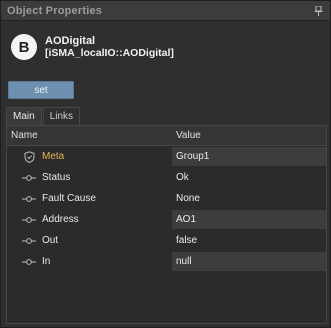 The width and height of the screenshot is (331, 328). Describe the element at coordinates (69, 198) in the screenshot. I see `property-label: Fault Cause` at that location.